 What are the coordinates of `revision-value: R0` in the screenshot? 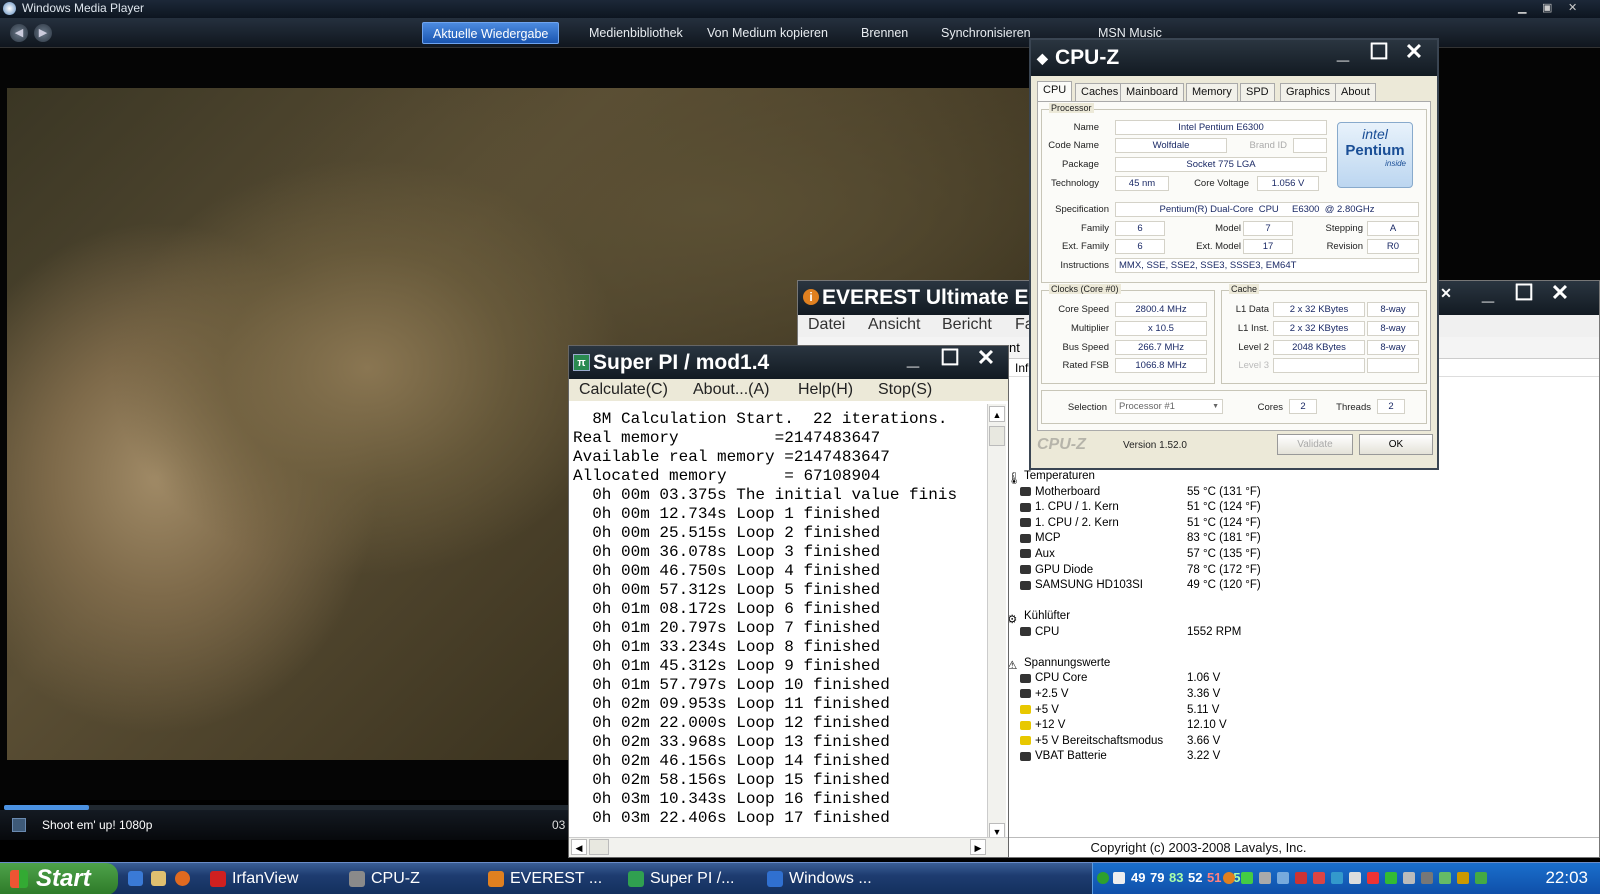 It's located at (1393, 246).